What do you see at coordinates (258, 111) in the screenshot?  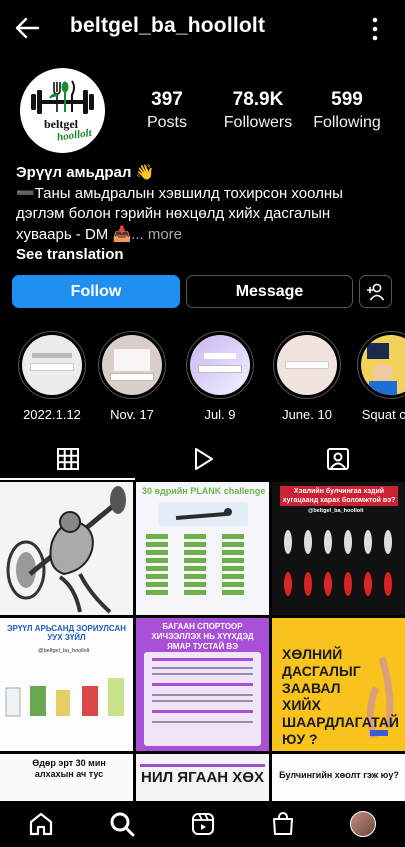 I see `followers-stat: 78.9K Followers` at bounding box center [258, 111].